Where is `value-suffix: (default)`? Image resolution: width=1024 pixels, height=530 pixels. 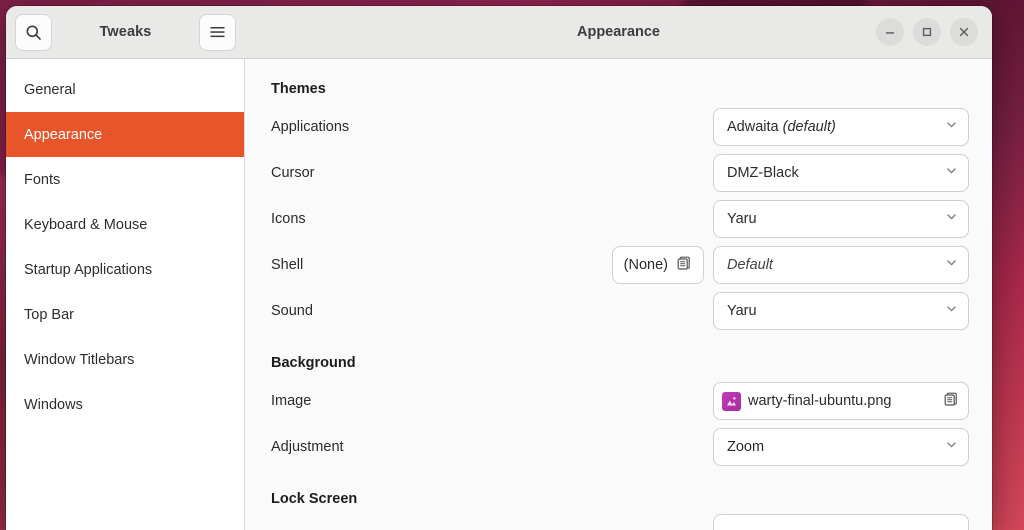
value-suffix: (default) is located at coordinates (809, 127).